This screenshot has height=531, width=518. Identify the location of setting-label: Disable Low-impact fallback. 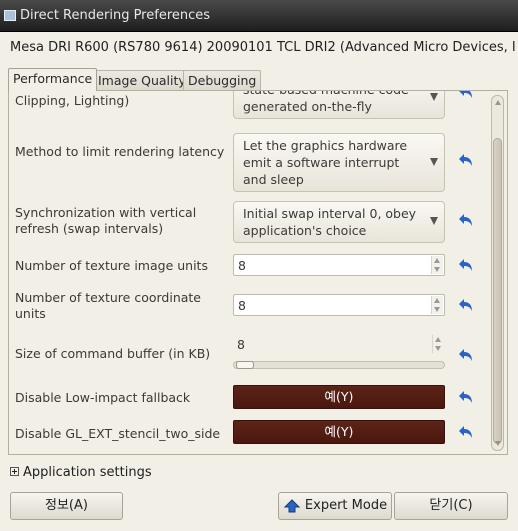
(103, 397).